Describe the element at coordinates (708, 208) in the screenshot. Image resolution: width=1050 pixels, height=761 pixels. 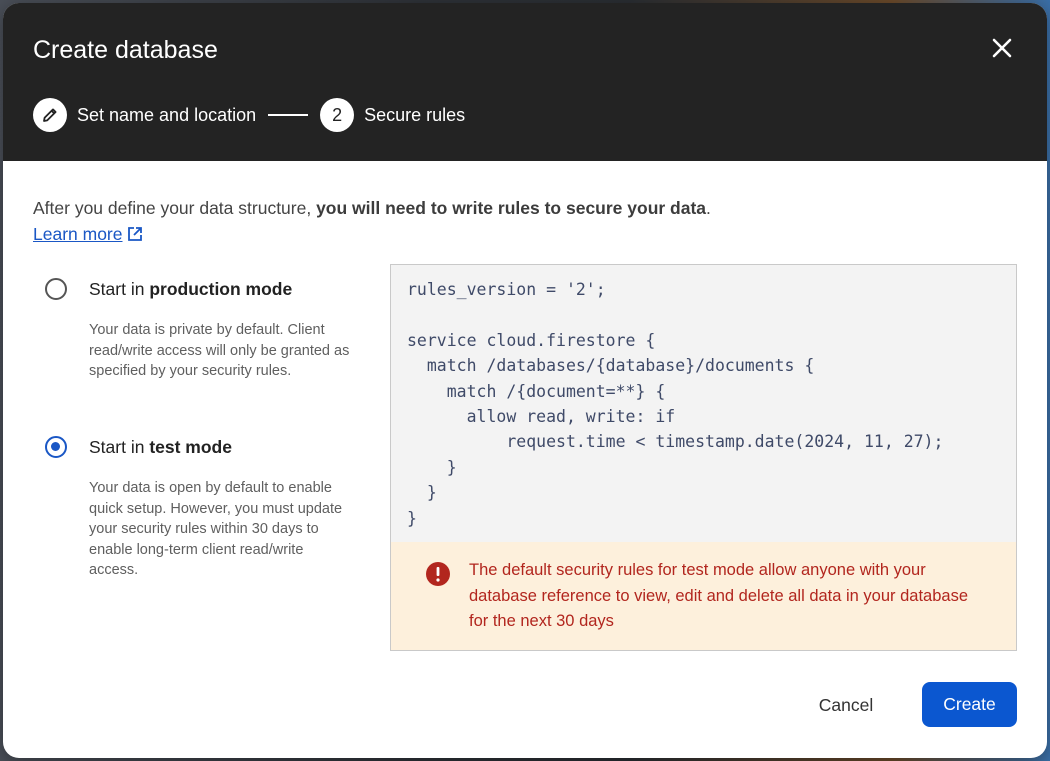
I see `intro-end: .` at that location.